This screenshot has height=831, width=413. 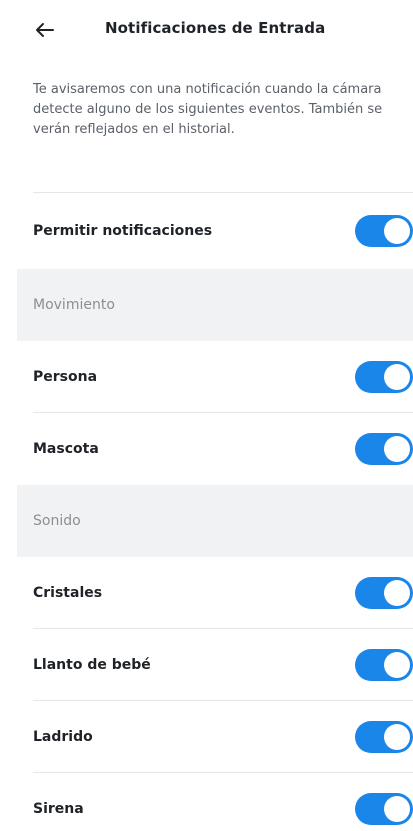 I want to click on back-button, so click(x=45, y=30).